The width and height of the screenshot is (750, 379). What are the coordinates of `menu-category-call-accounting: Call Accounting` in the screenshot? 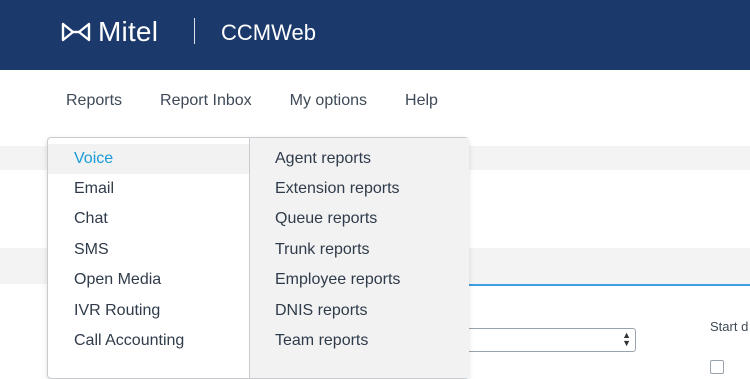 It's located at (129, 341).